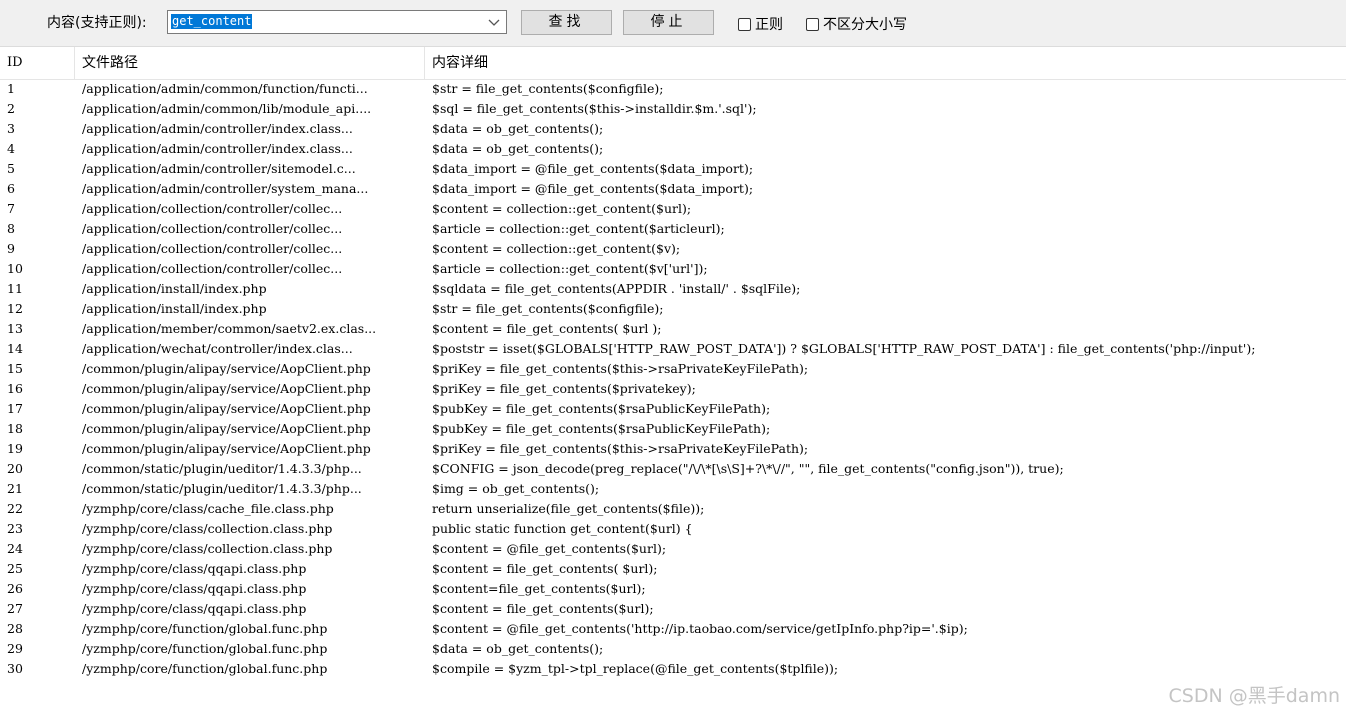 The image size is (1346, 714). I want to click on search-input-value: get_content, so click(212, 21).